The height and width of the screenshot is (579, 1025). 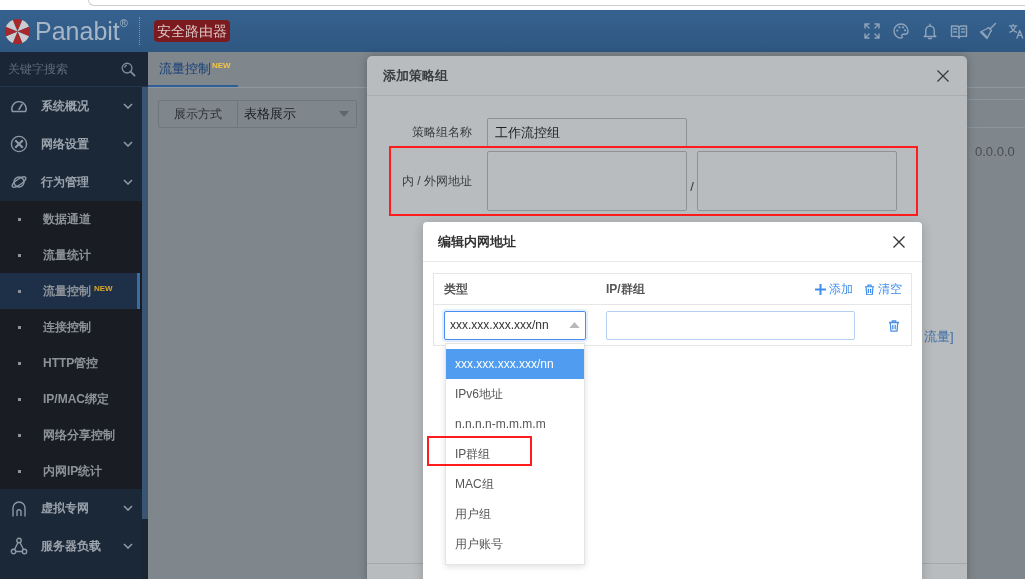 What do you see at coordinates (70, 255) in the screenshot?
I see `sidebar-subitem: 流量统计` at bounding box center [70, 255].